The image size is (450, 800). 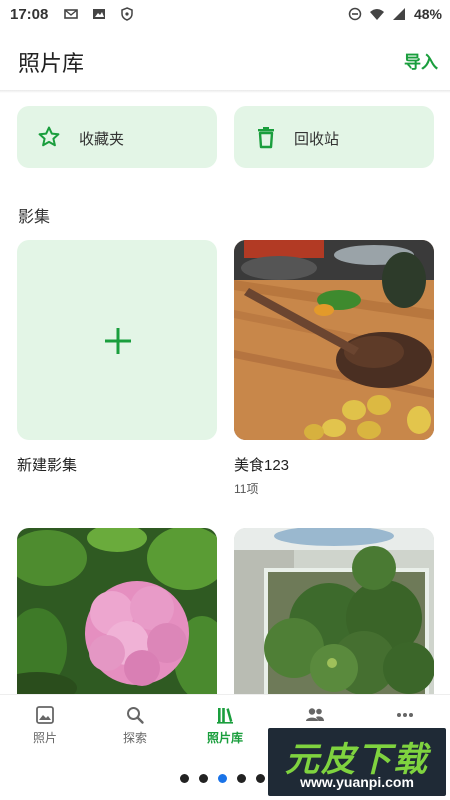 I want to click on status-system-icons: 48%, so click(x=395, y=14).